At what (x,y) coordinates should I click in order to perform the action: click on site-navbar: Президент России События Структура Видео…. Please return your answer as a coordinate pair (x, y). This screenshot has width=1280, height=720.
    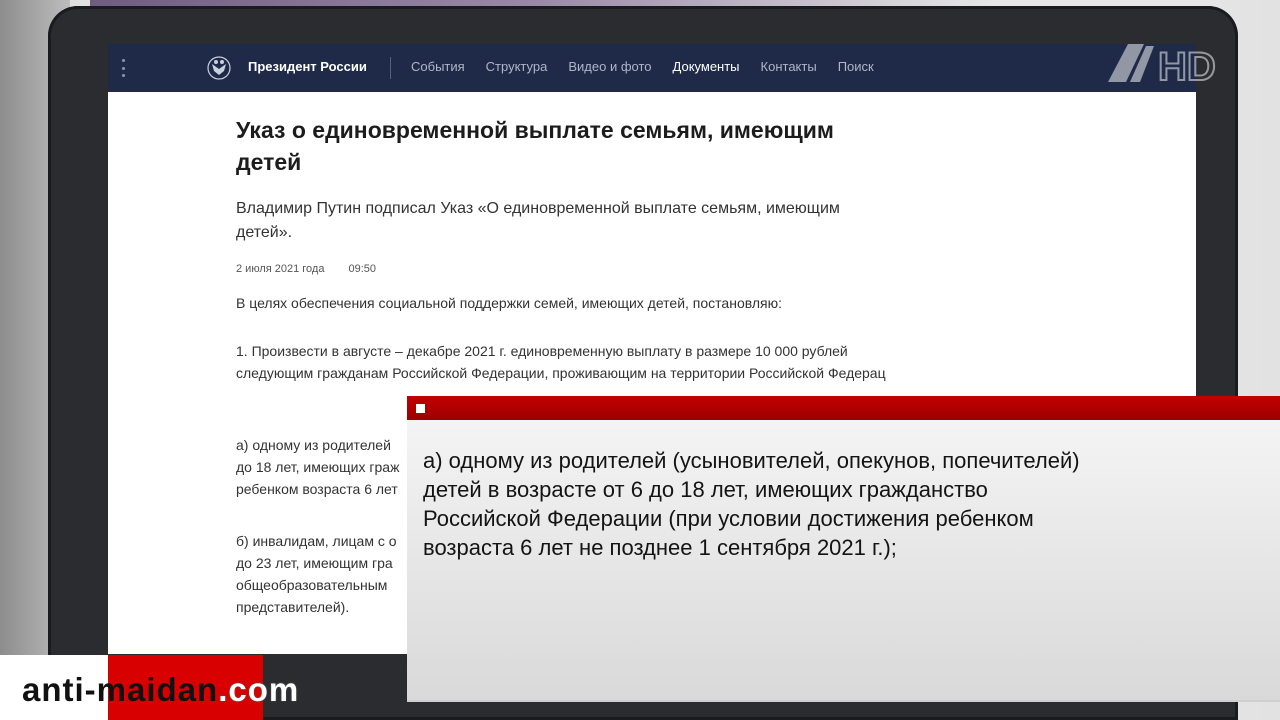
    Looking at the image, I should click on (652, 68).